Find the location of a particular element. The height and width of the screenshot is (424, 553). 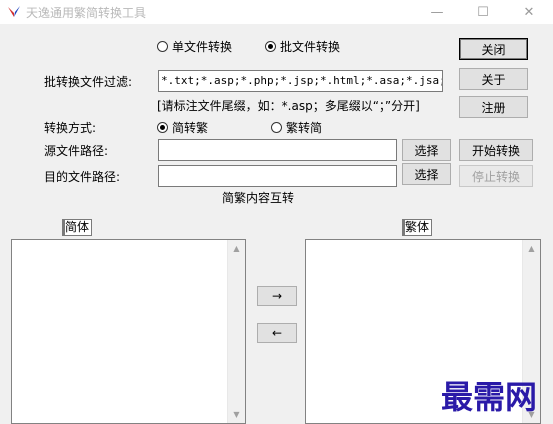

to-traditional-button: → is located at coordinates (277, 296).